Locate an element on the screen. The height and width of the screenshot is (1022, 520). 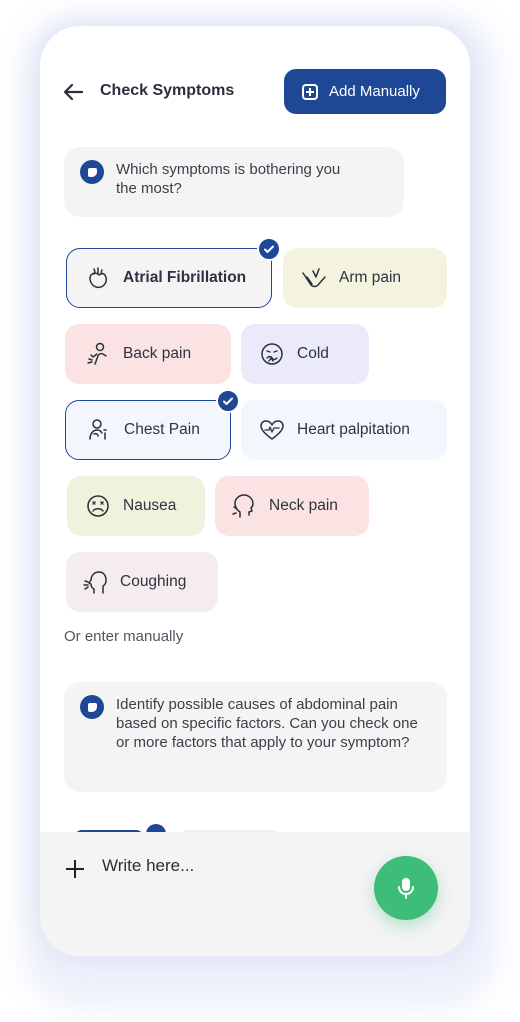
header: Check Symptoms Add Manually is located at coordinates (255, 92).